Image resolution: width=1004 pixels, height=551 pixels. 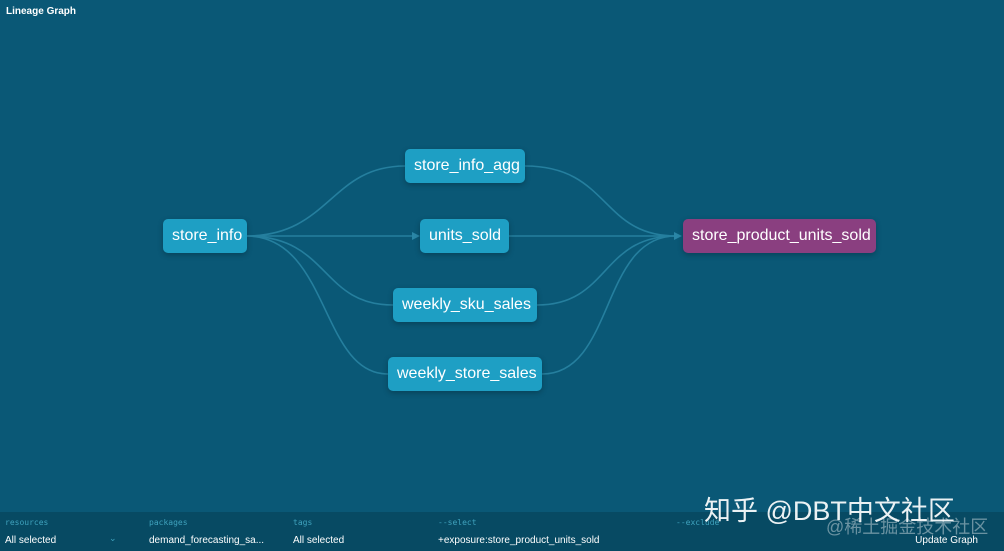 What do you see at coordinates (606, 270) in the screenshot?
I see `edge-weekly_sku_sales-target` at bounding box center [606, 270].